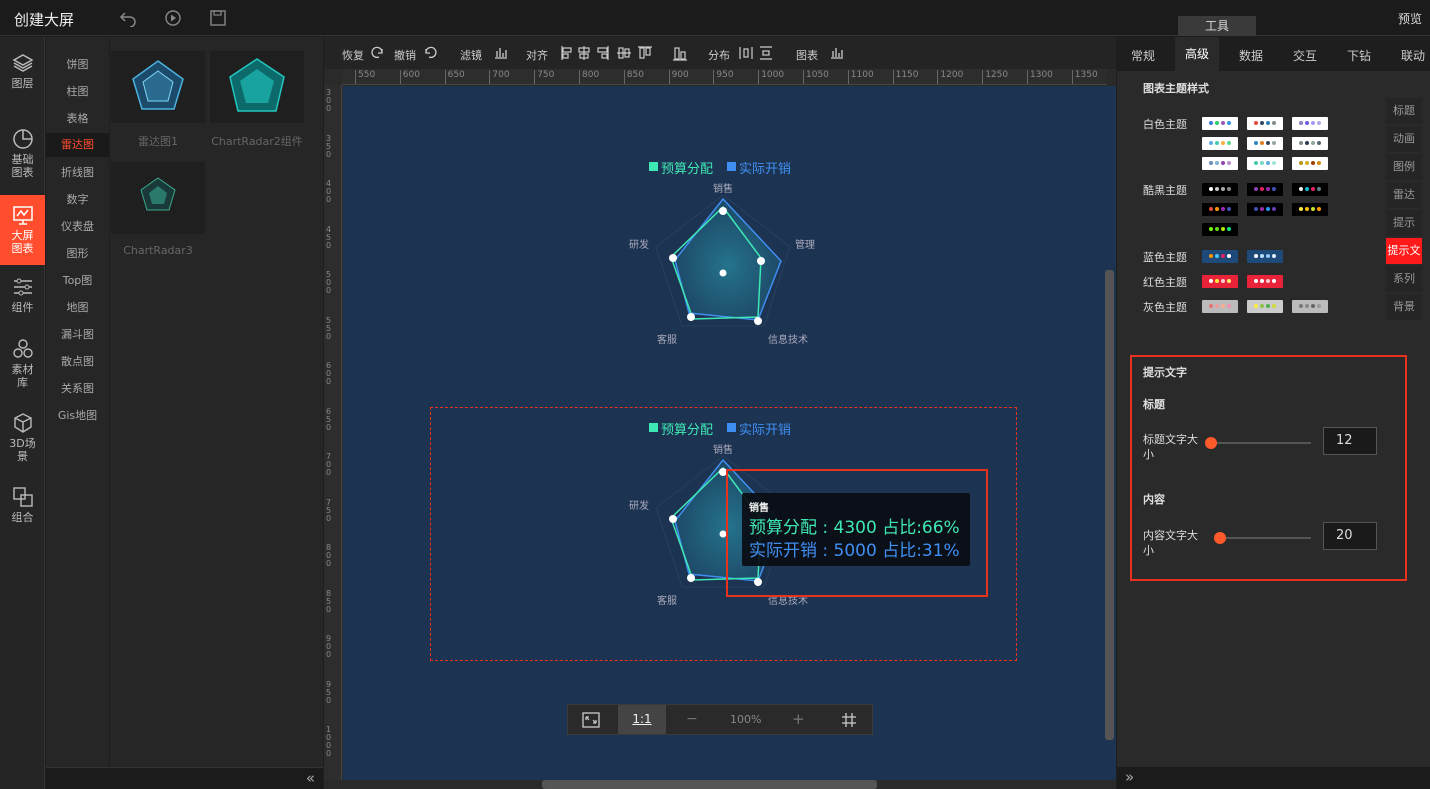 The image size is (1430, 789). Describe the element at coordinates (77, 199) in the screenshot. I see `category-number: 数字` at that location.